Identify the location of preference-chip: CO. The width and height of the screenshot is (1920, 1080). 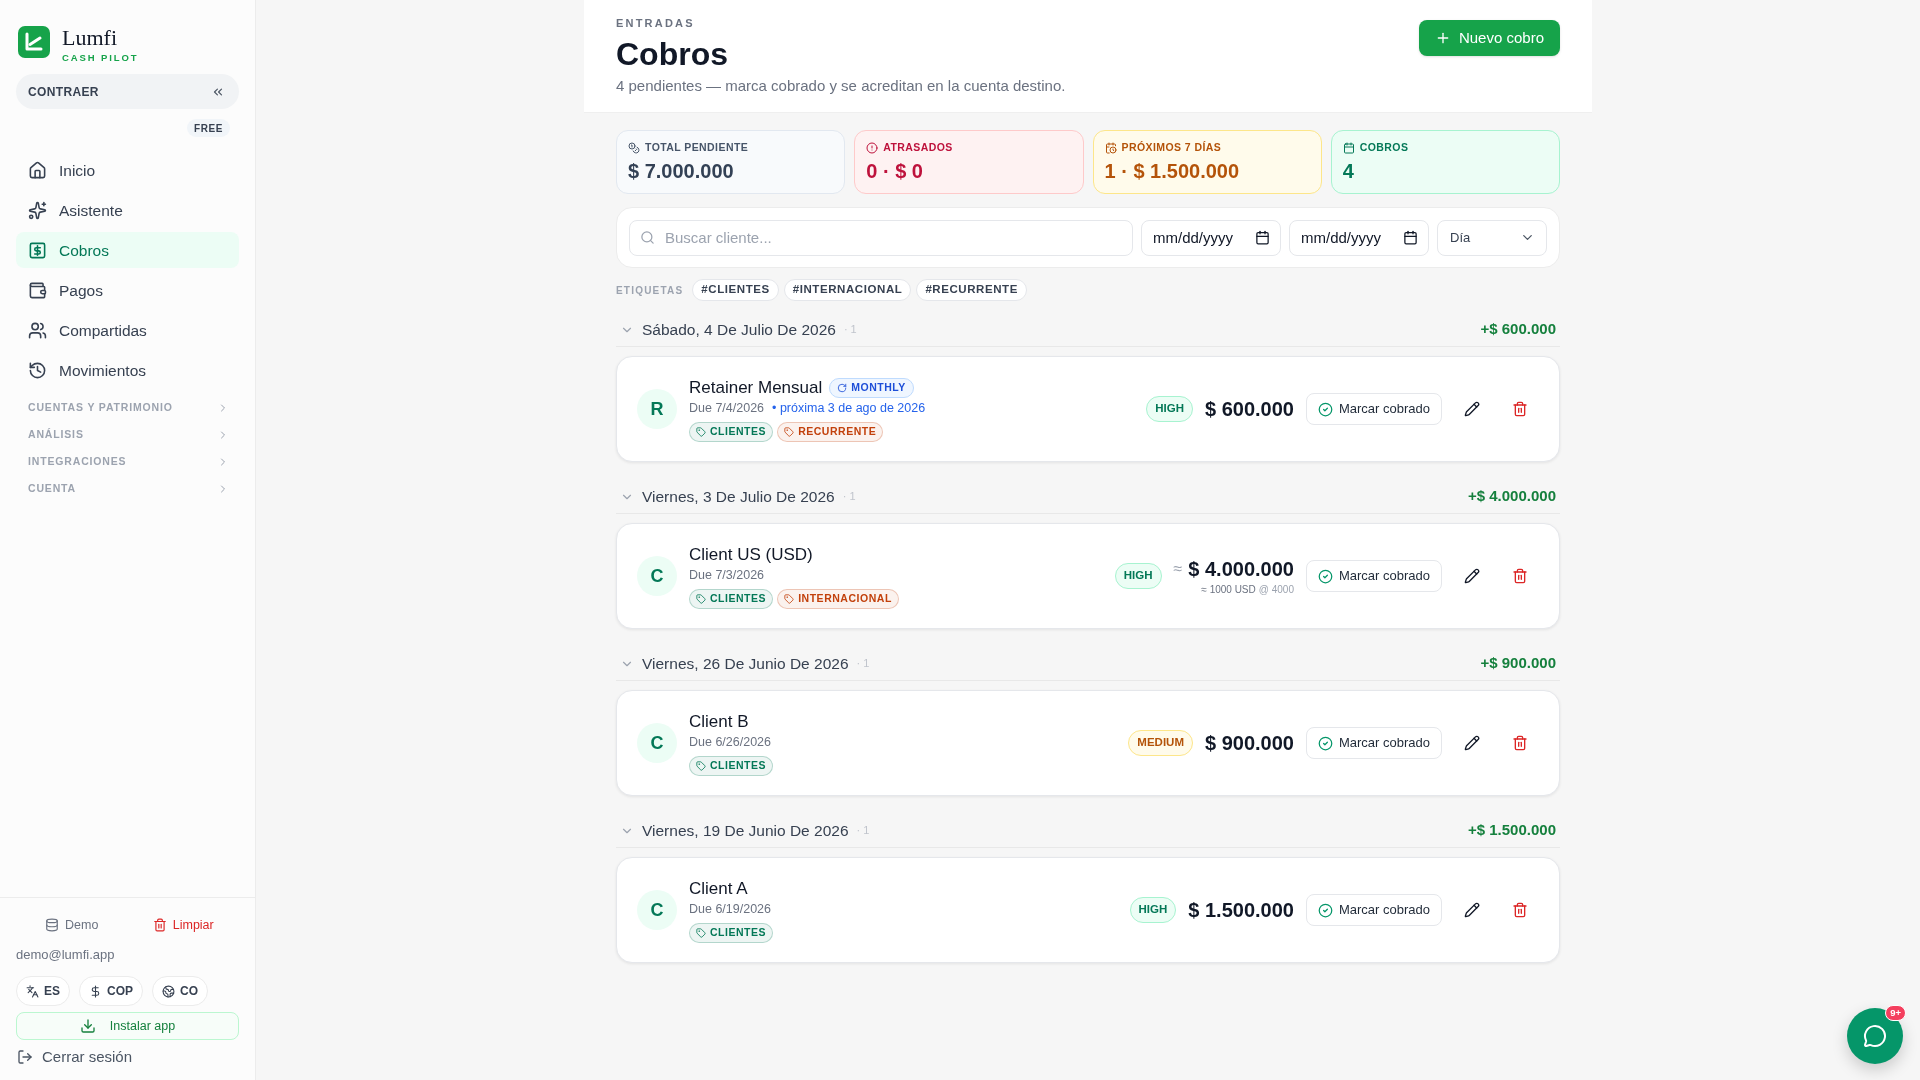
(180, 991).